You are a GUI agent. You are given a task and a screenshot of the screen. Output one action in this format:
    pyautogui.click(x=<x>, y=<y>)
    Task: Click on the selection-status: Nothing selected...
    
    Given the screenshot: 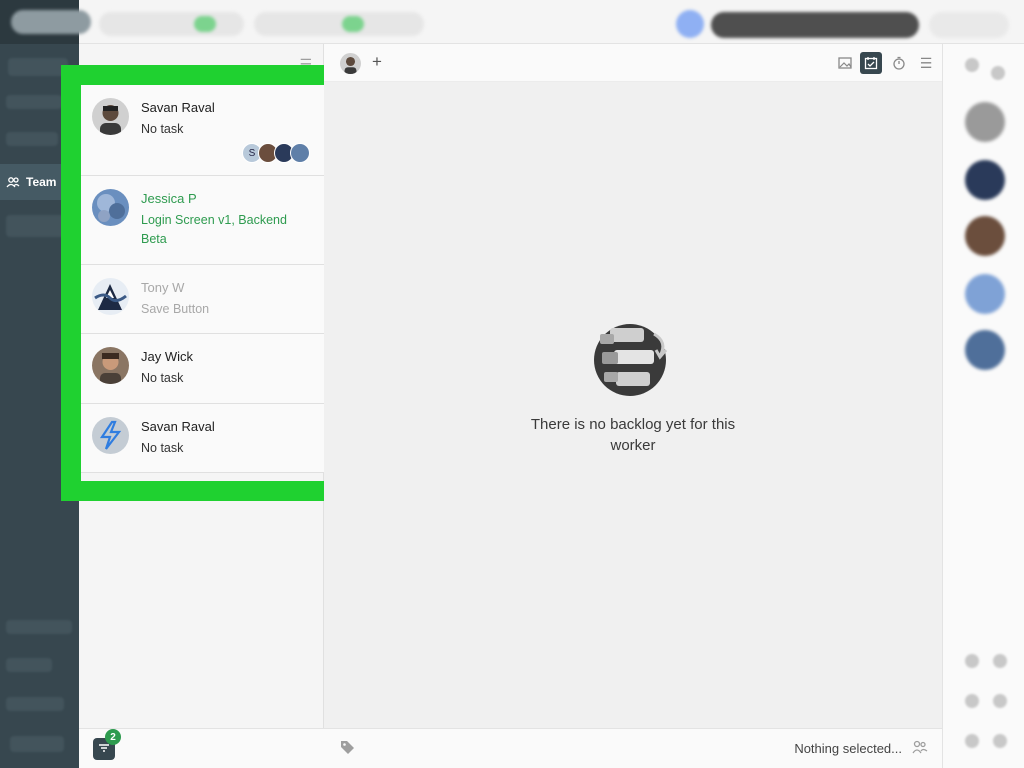 What is the action you would take?
    pyautogui.click(x=848, y=748)
    